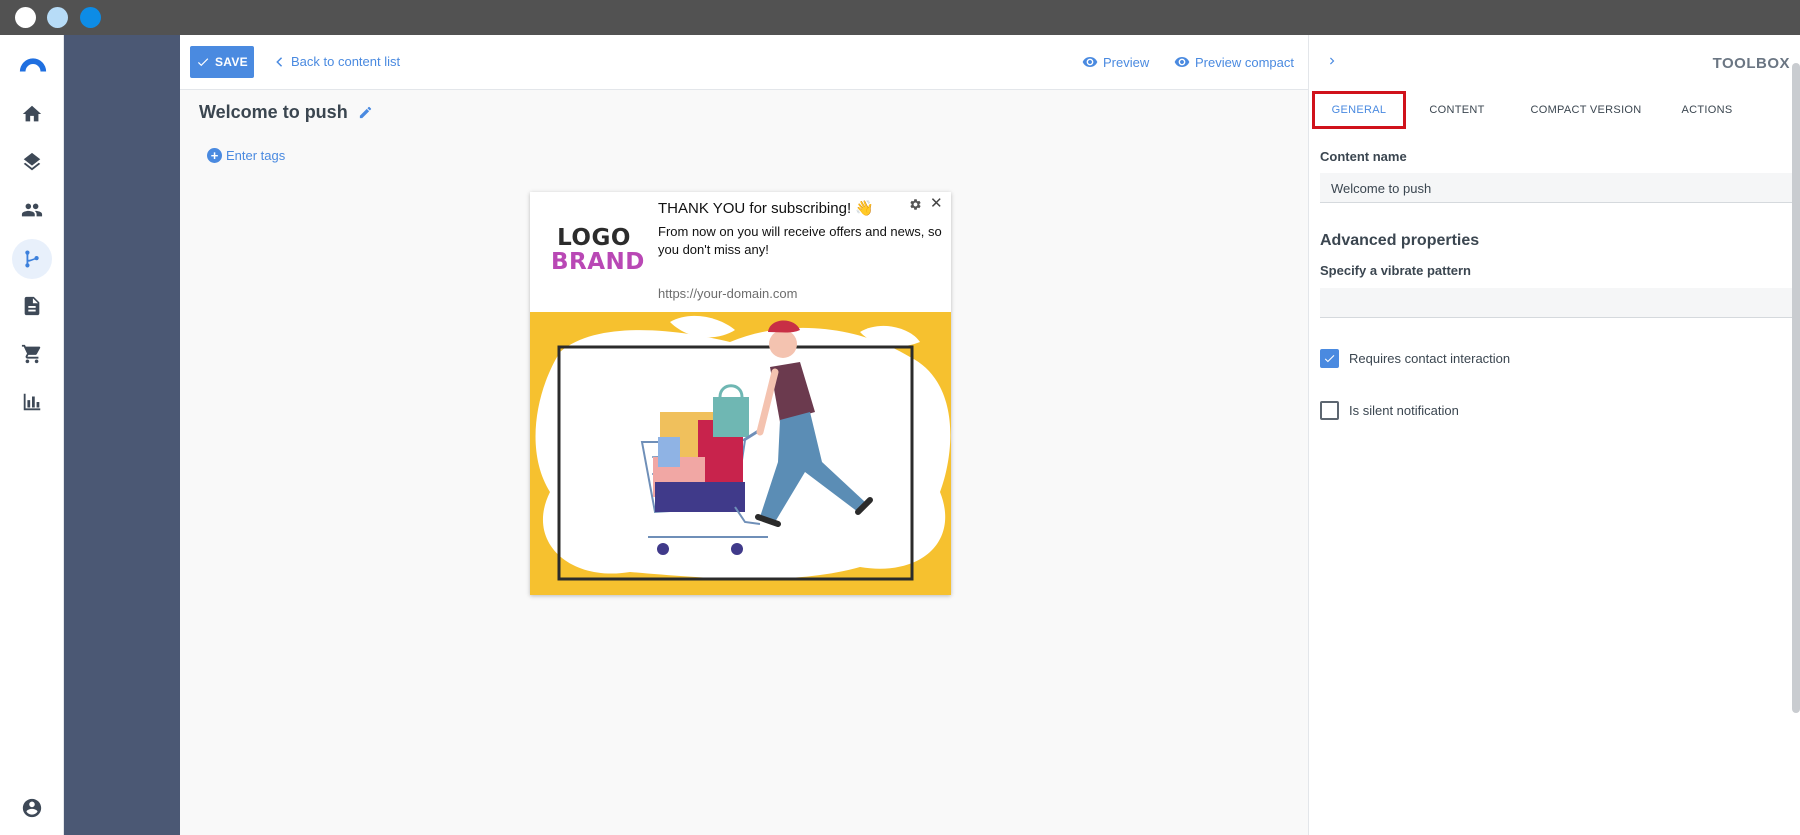  What do you see at coordinates (122, 435) in the screenshot?
I see `secondary-sidebar` at bounding box center [122, 435].